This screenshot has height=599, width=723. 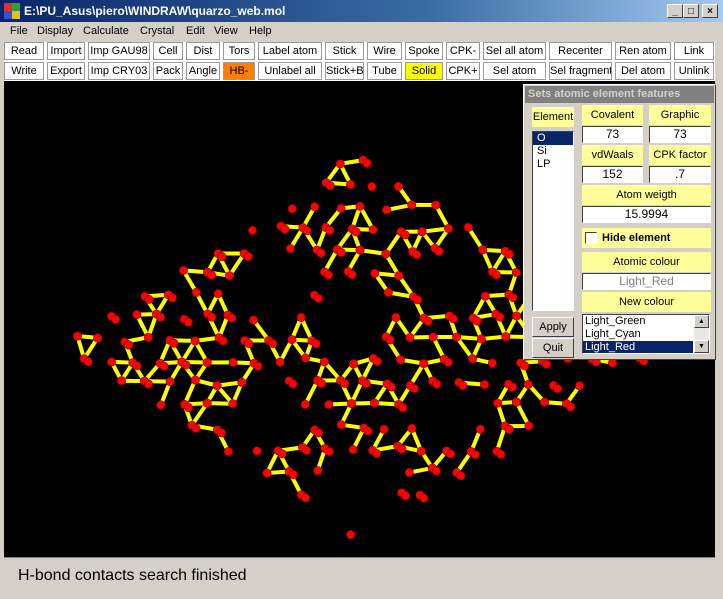 I want to click on unlink-button: Unlink, so click(x=694, y=71).